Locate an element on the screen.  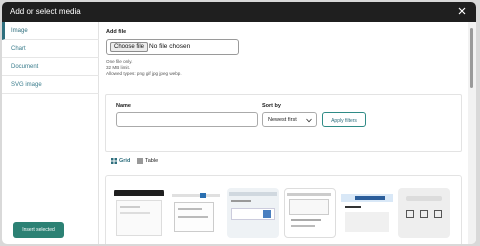
close-icon is located at coordinates (462, 11).